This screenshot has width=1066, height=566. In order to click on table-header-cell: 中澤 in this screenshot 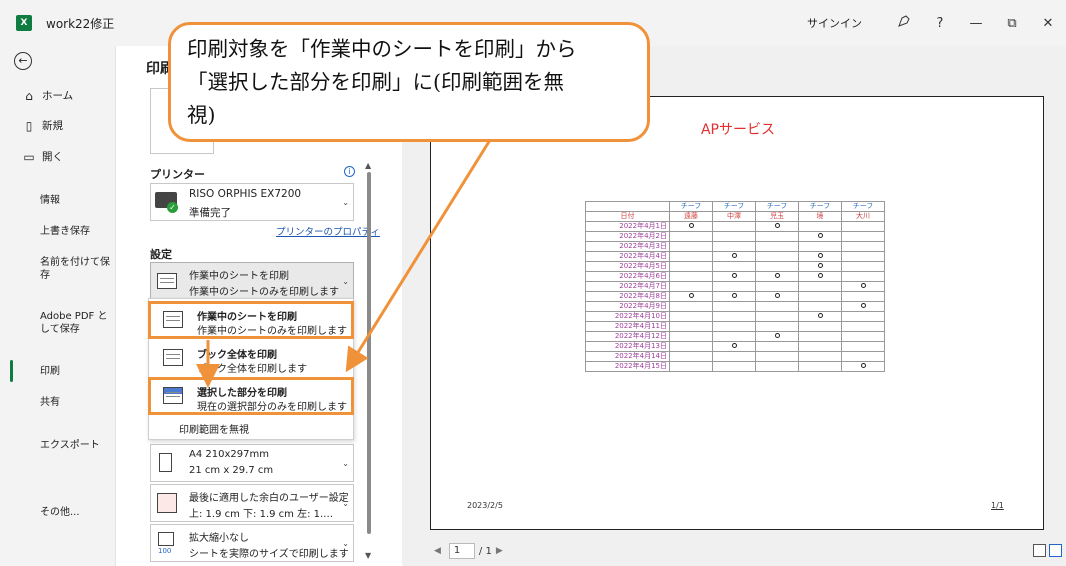, I will do `click(734, 216)`.